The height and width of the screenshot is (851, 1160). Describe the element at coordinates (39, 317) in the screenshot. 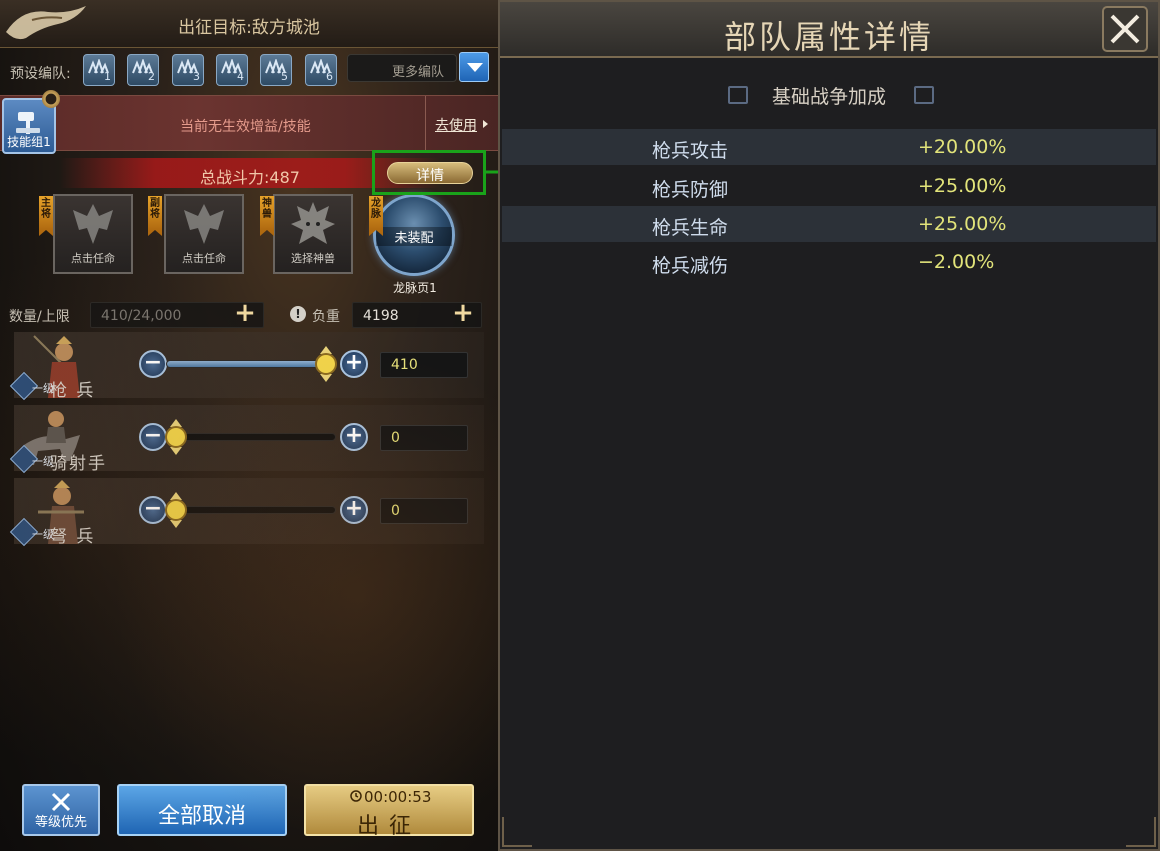

I see `quantity-label: 数量/上限` at that location.